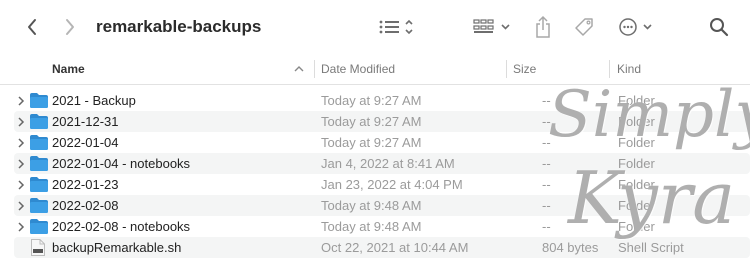 The image size is (750, 279). I want to click on file-row: 2021-12-31 Today at 9:27 AM -- Folder, so click(382, 121).